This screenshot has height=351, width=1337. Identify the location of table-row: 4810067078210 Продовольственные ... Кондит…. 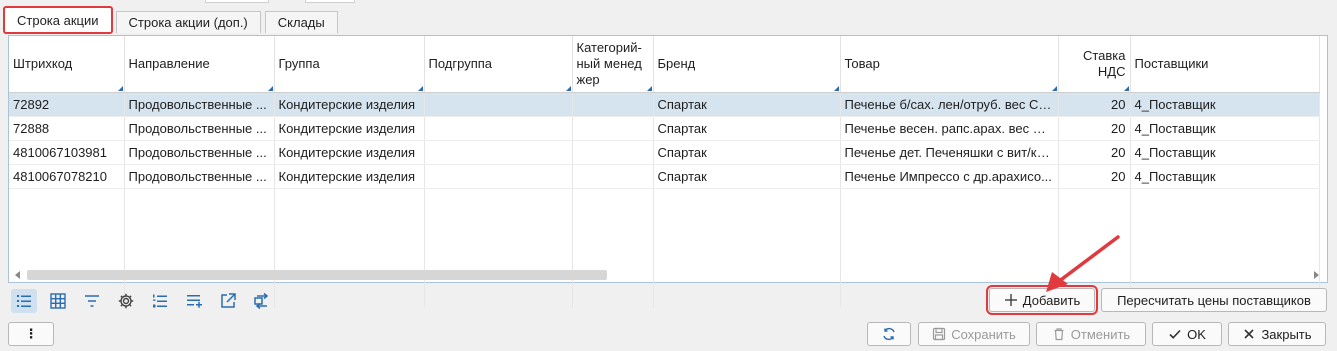
(664, 176).